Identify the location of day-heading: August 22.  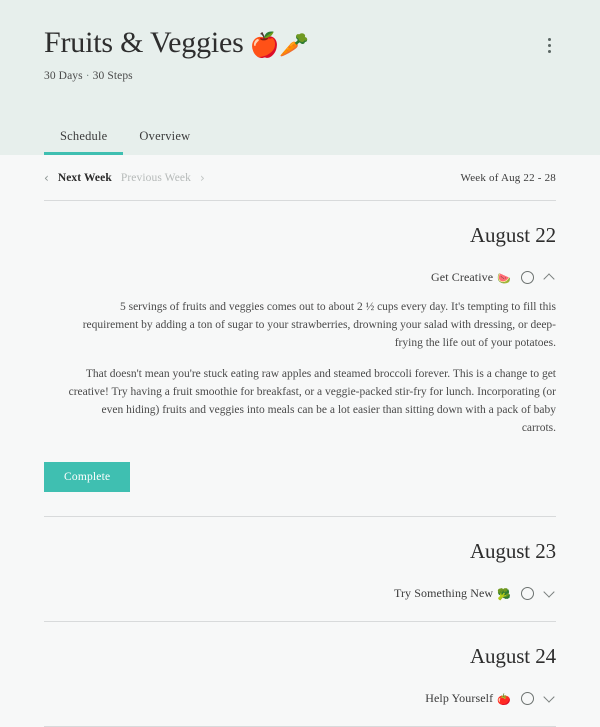
(512, 235).